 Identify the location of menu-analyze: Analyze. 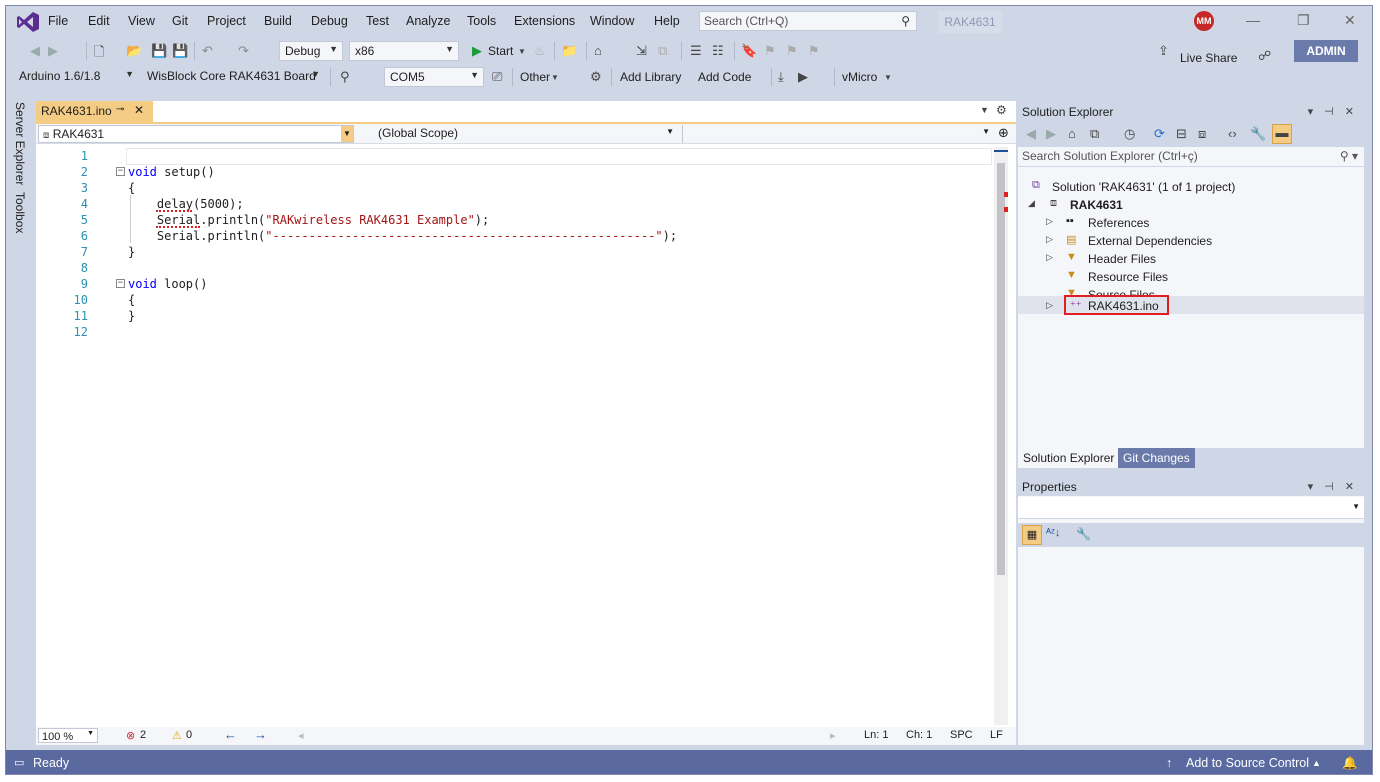
(428, 21).